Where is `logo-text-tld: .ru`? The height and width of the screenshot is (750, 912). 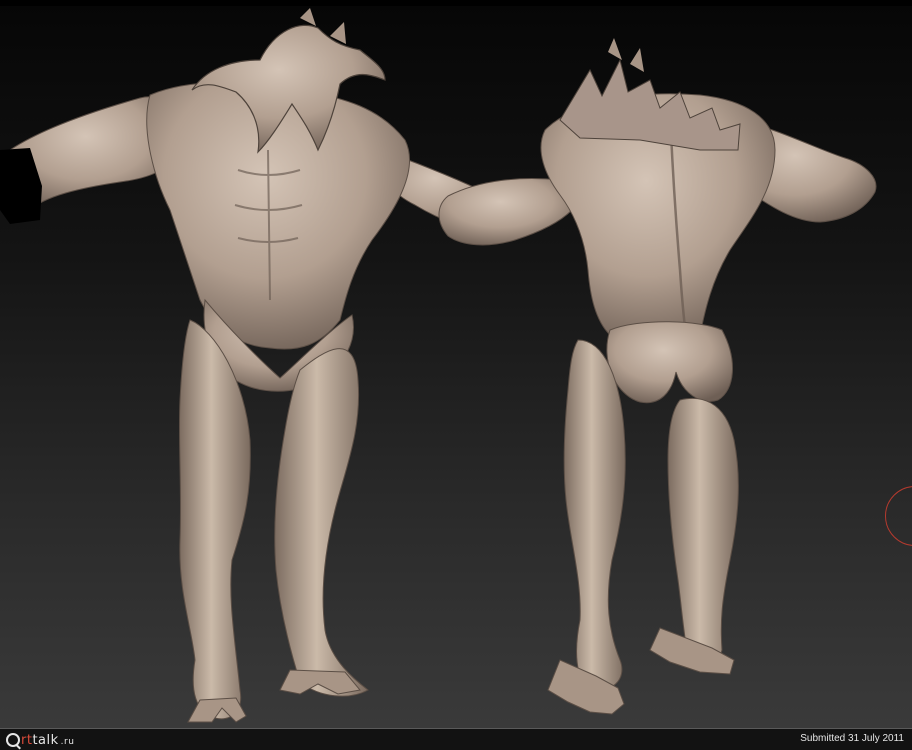
logo-text-tld: .ru is located at coordinates (67, 741).